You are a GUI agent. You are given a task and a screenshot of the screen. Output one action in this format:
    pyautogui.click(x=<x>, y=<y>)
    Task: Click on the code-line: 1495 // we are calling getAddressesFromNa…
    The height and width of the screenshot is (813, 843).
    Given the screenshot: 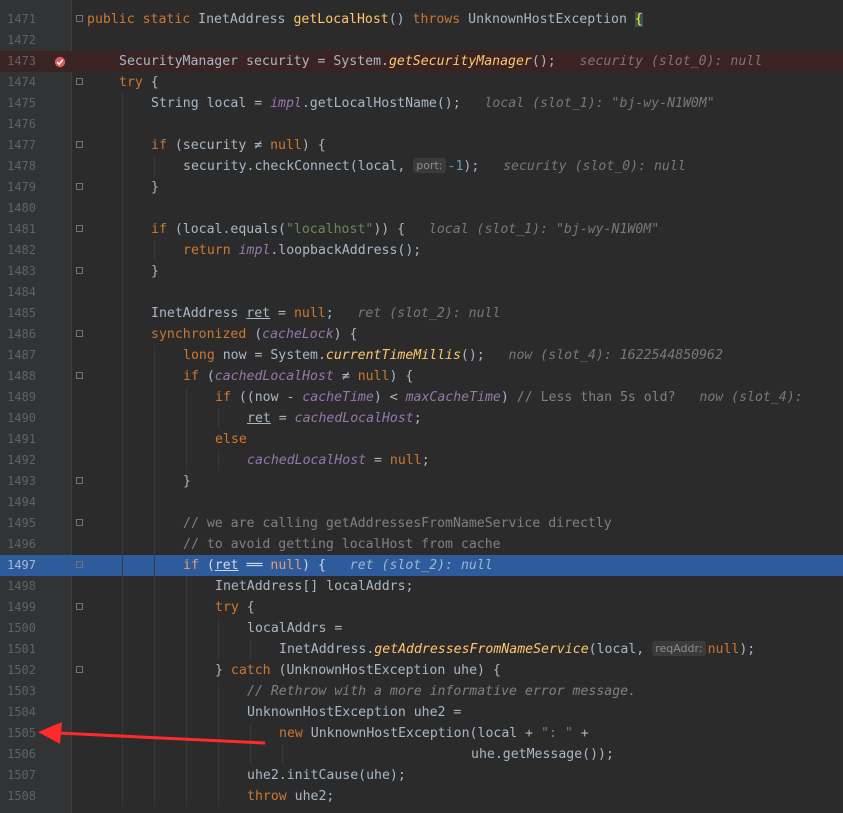 What is the action you would take?
    pyautogui.click(x=421, y=523)
    